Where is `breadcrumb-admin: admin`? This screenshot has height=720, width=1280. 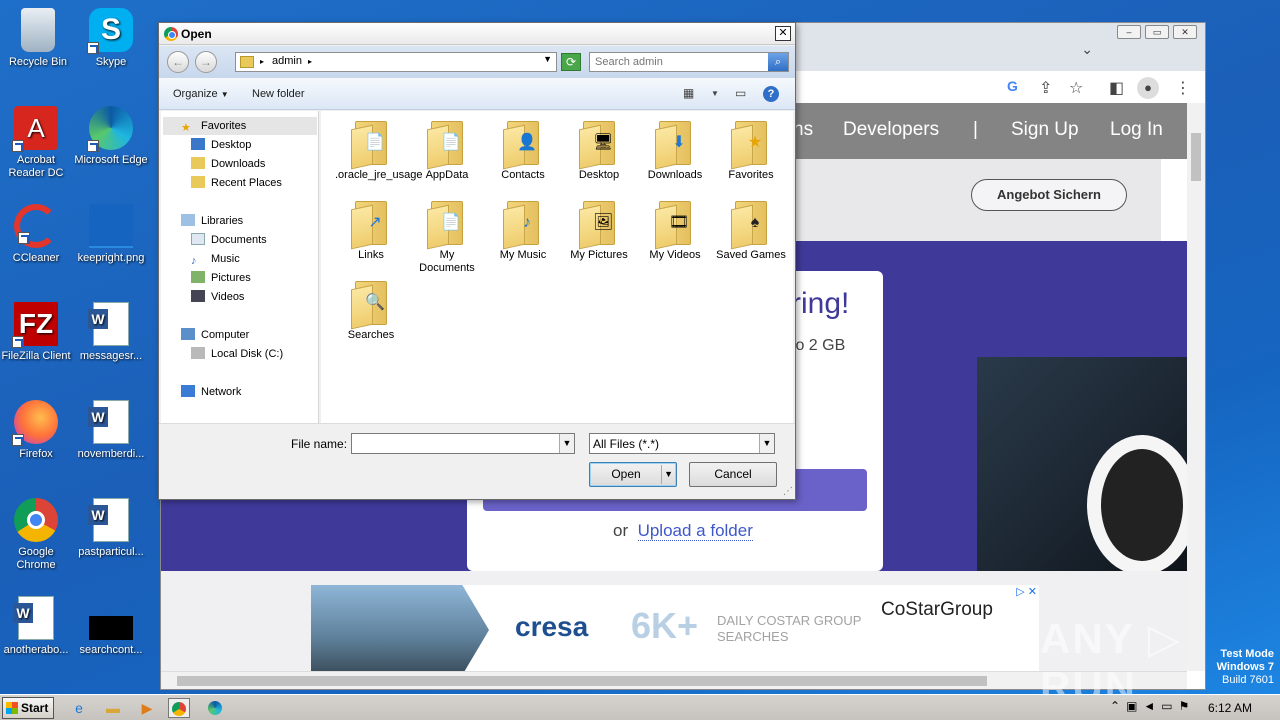 breadcrumb-admin: admin is located at coordinates (287, 61).